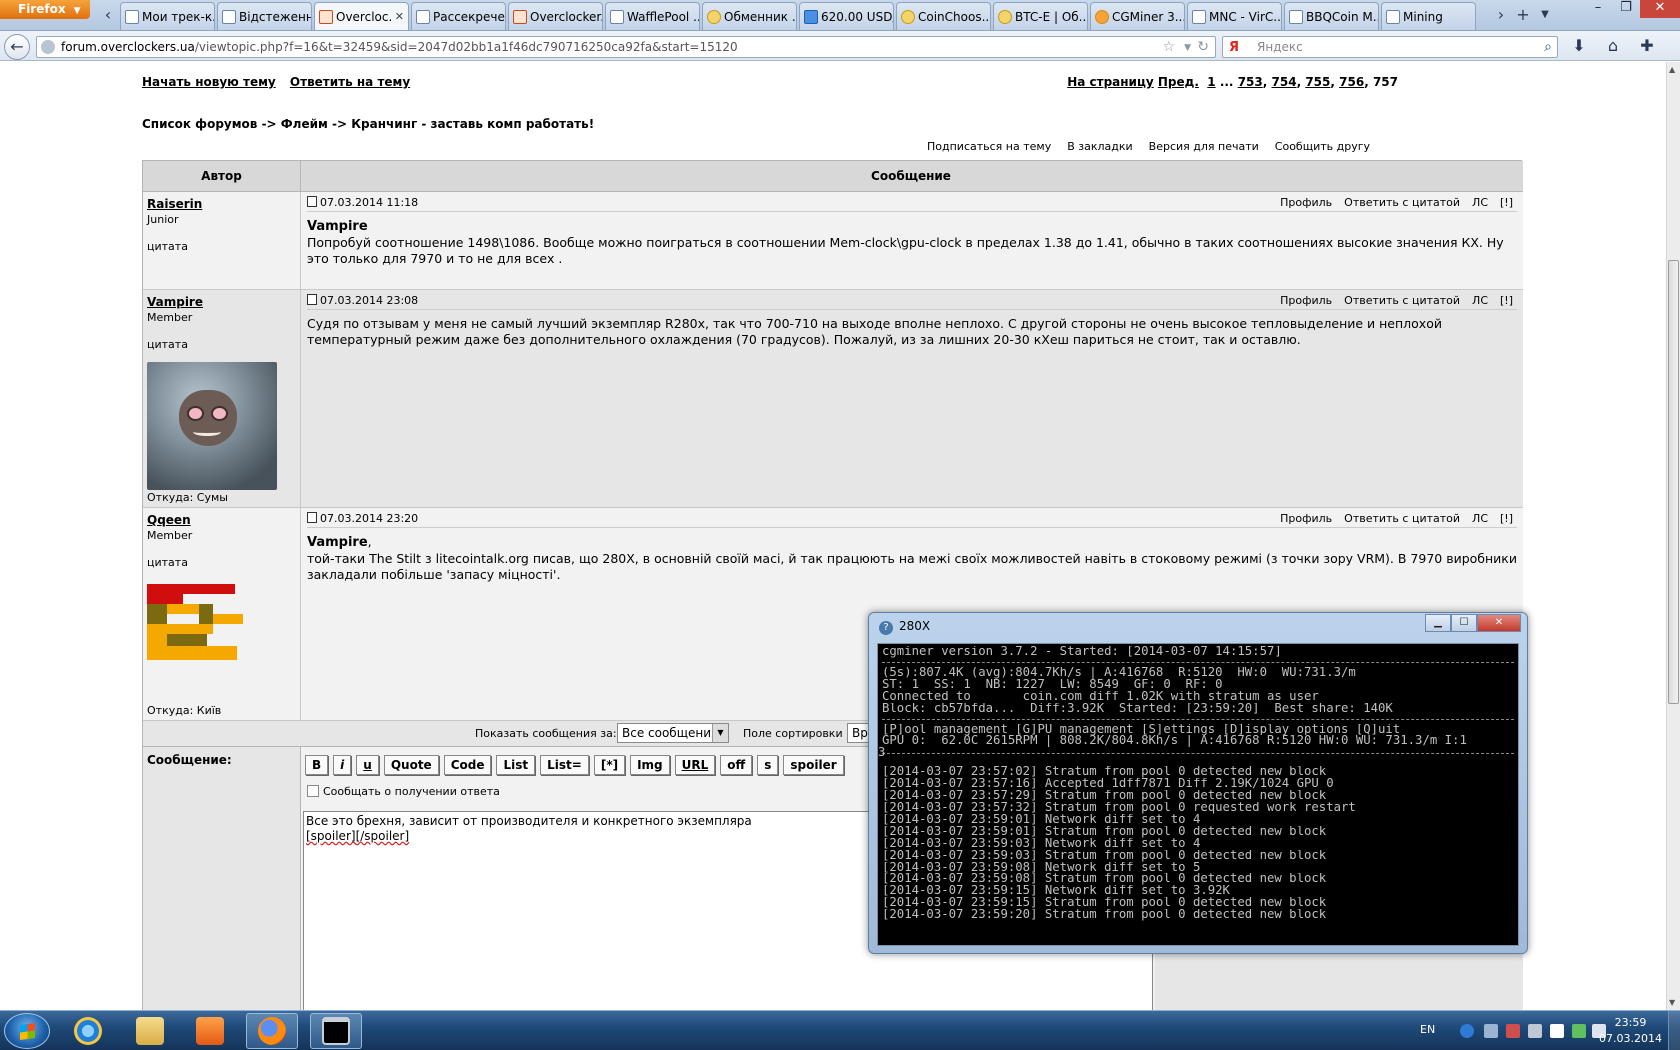 The height and width of the screenshot is (1050, 1680). What do you see at coordinates (1598, 9) in the screenshot?
I see `minimize-icon: –` at bounding box center [1598, 9].